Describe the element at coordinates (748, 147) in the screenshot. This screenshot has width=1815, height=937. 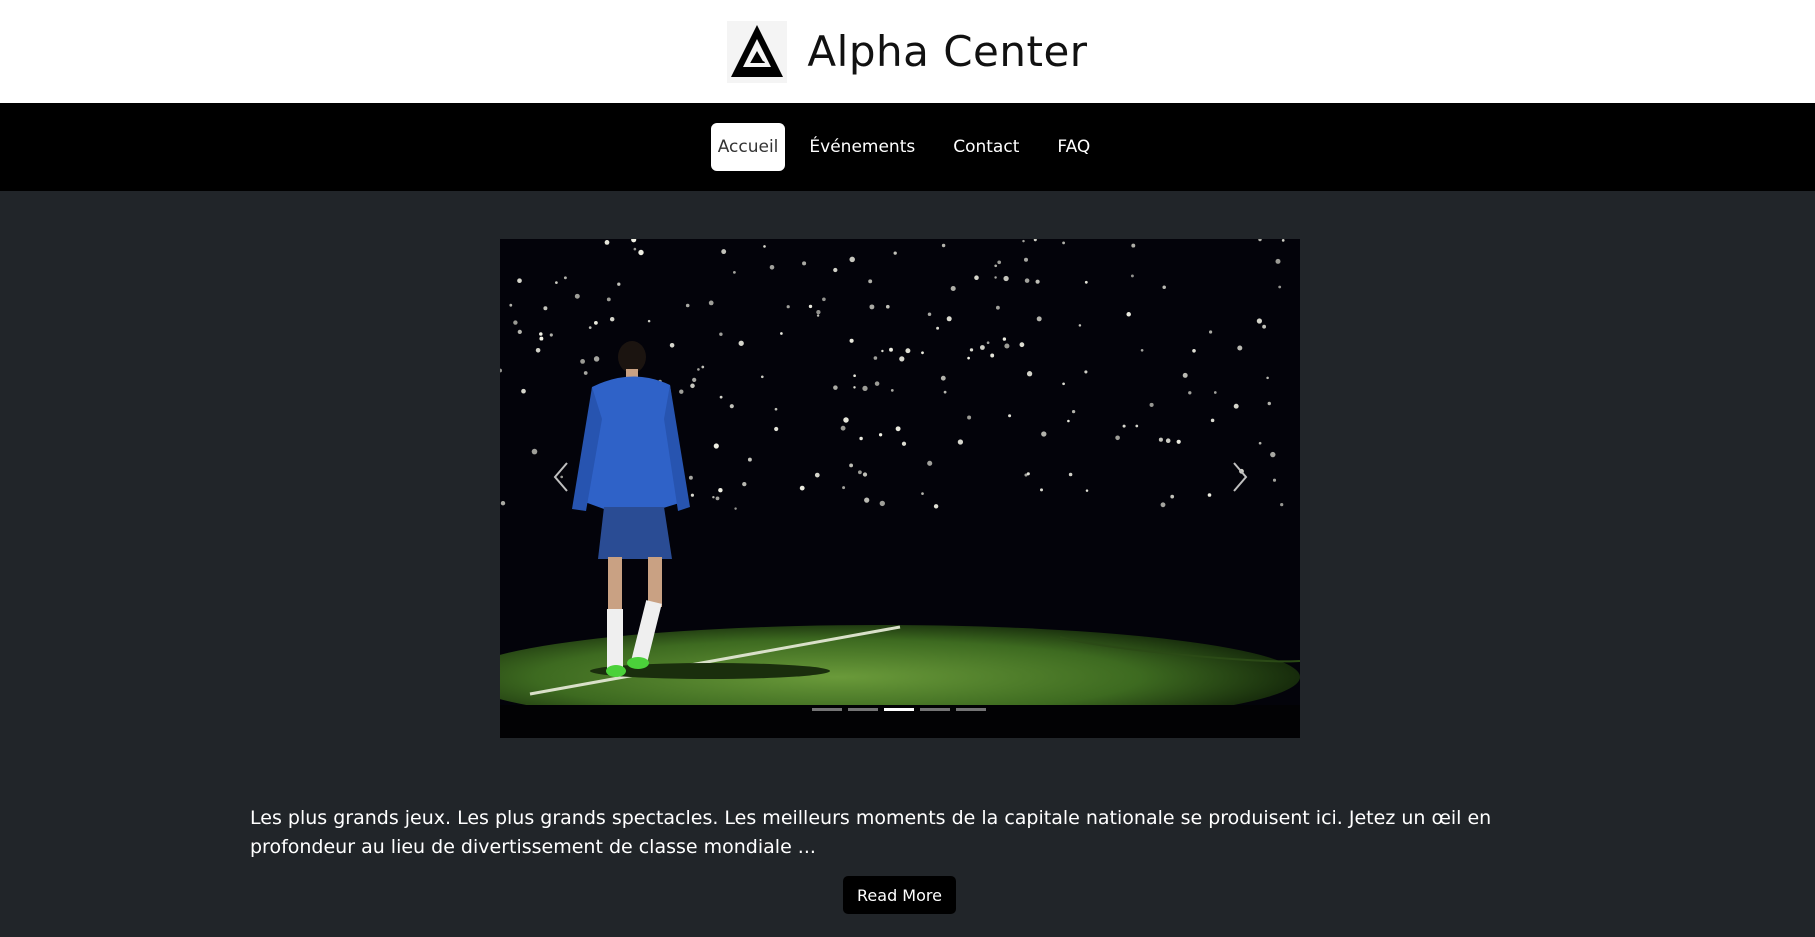
I see `nav-item-accueil: Accueil` at that location.